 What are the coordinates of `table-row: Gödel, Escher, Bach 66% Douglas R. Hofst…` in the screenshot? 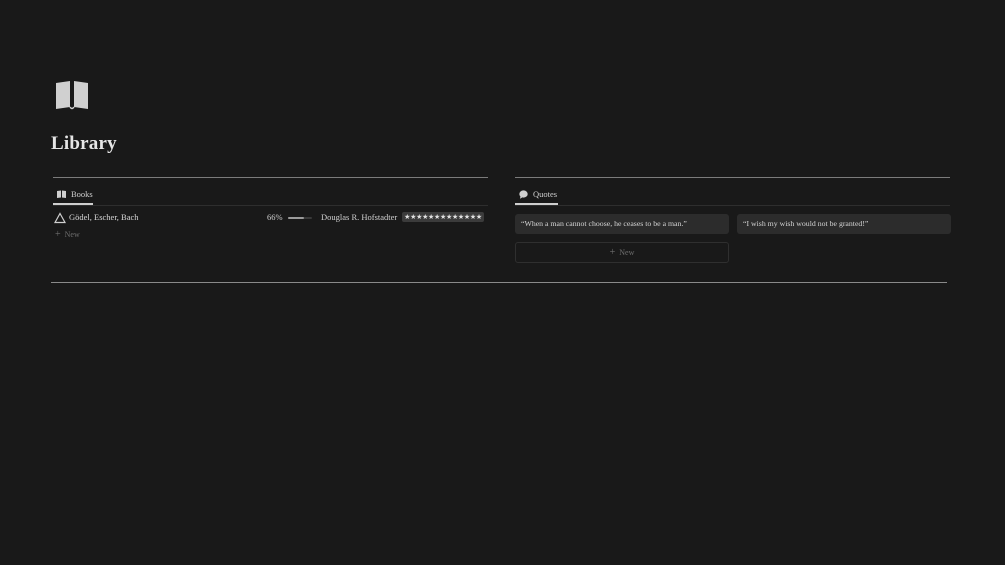 It's located at (269, 218).